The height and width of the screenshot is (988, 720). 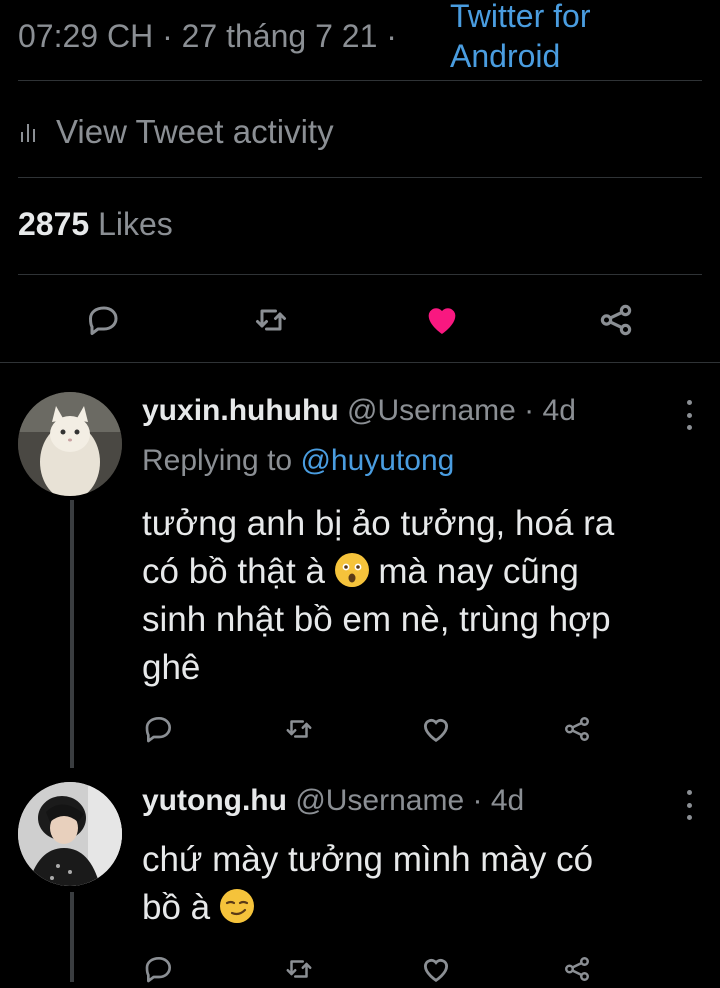 I want to click on display-name: yuxin.huhuhu, so click(x=240, y=410).